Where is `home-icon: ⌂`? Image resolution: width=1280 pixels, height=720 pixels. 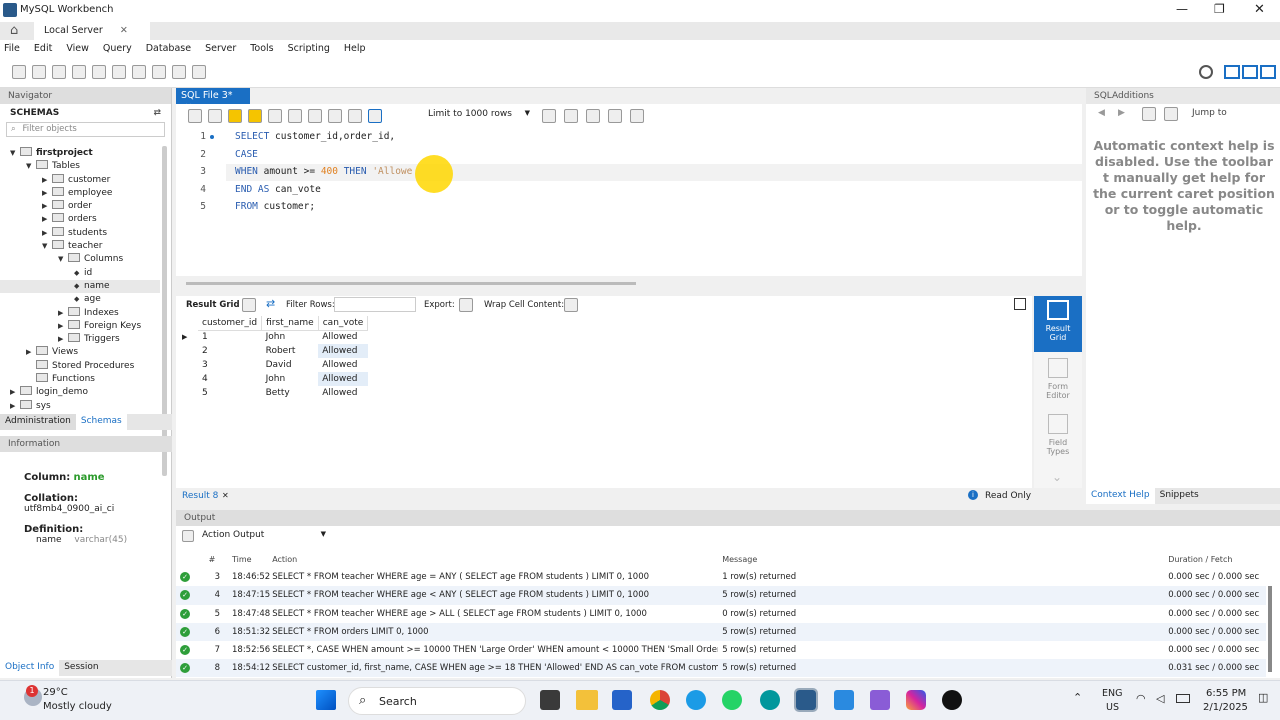 home-icon: ⌂ is located at coordinates (14, 30).